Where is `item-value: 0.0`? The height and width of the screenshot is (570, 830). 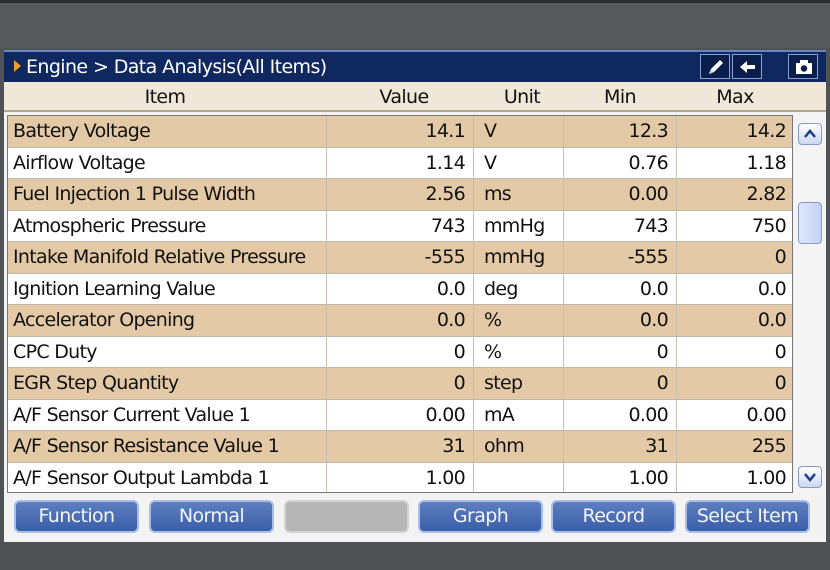
item-value: 0.0 is located at coordinates (400, 289).